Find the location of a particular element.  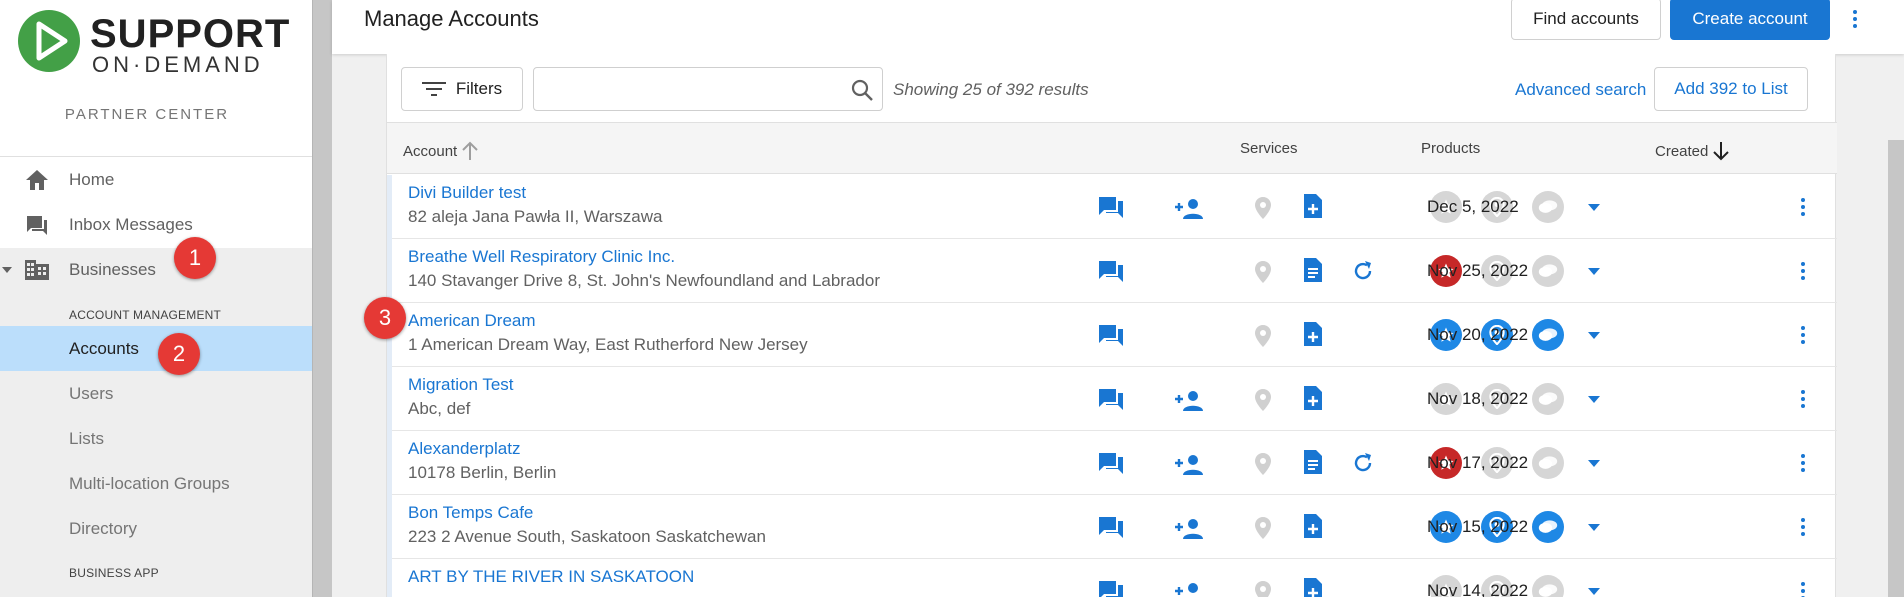

sort-ascending-arrow-icon is located at coordinates (470, 150).